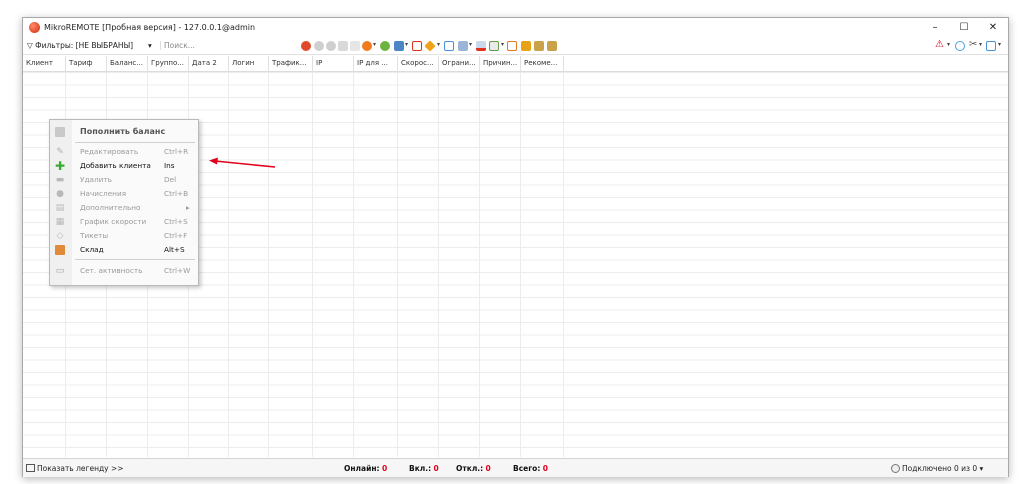 This screenshot has width=1024, height=484. What do you see at coordinates (209, 64) in the screenshot?
I see `column-header-date2: Дата 2` at bounding box center [209, 64].